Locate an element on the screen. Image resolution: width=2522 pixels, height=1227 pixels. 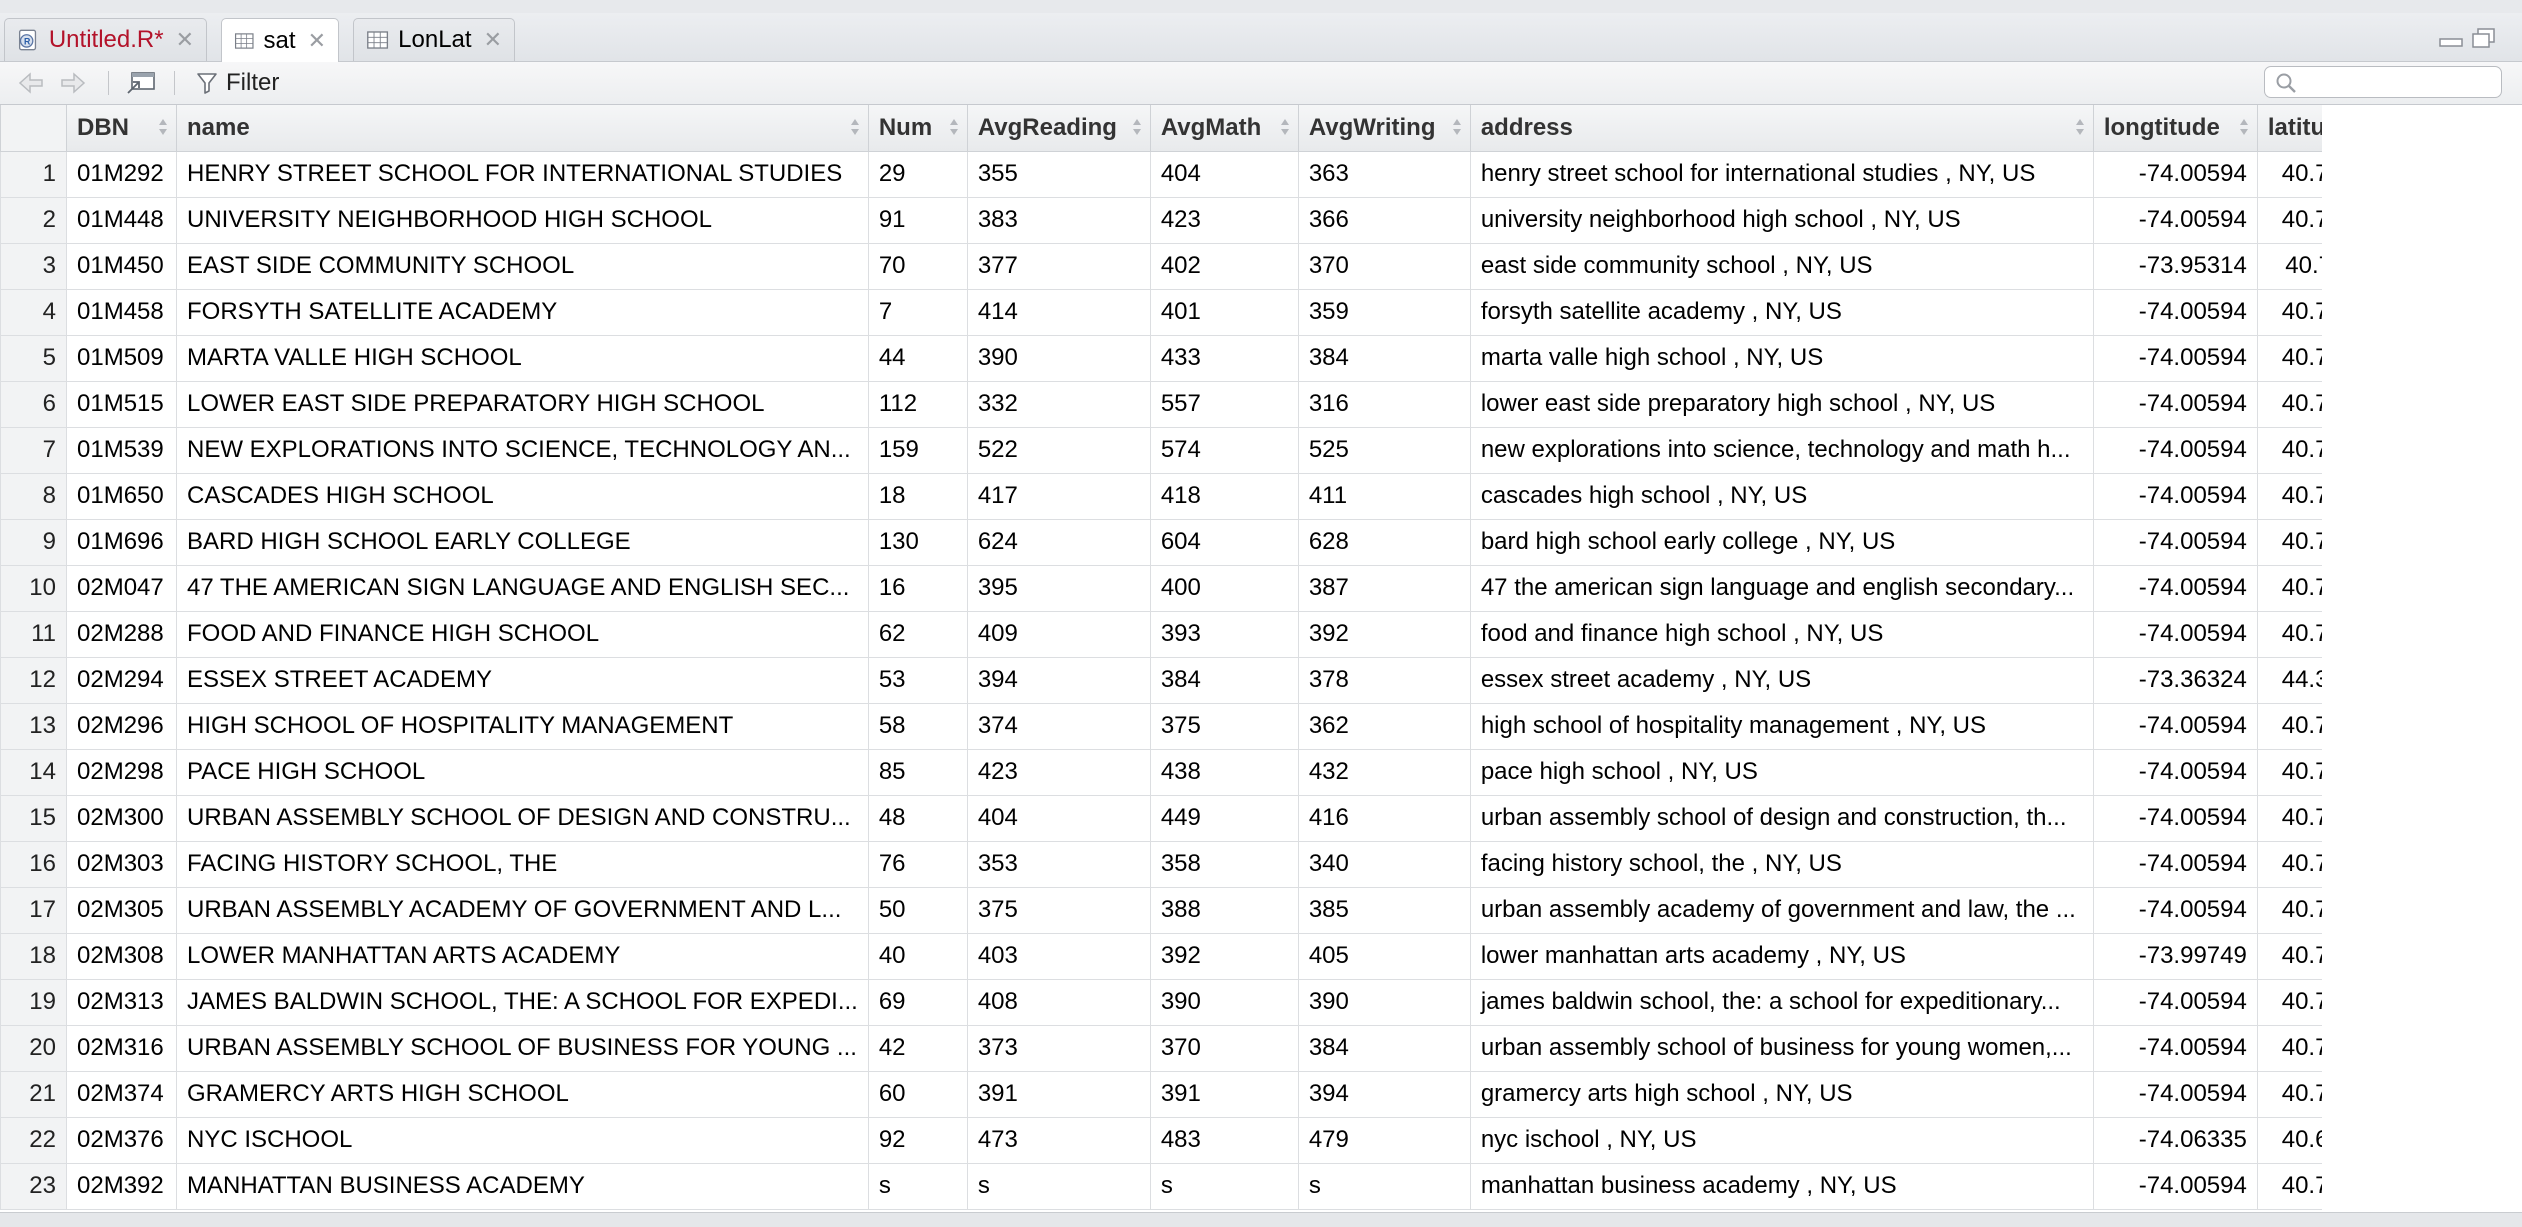
cell-avgmath: 483 is located at coordinates (1224, 1140).